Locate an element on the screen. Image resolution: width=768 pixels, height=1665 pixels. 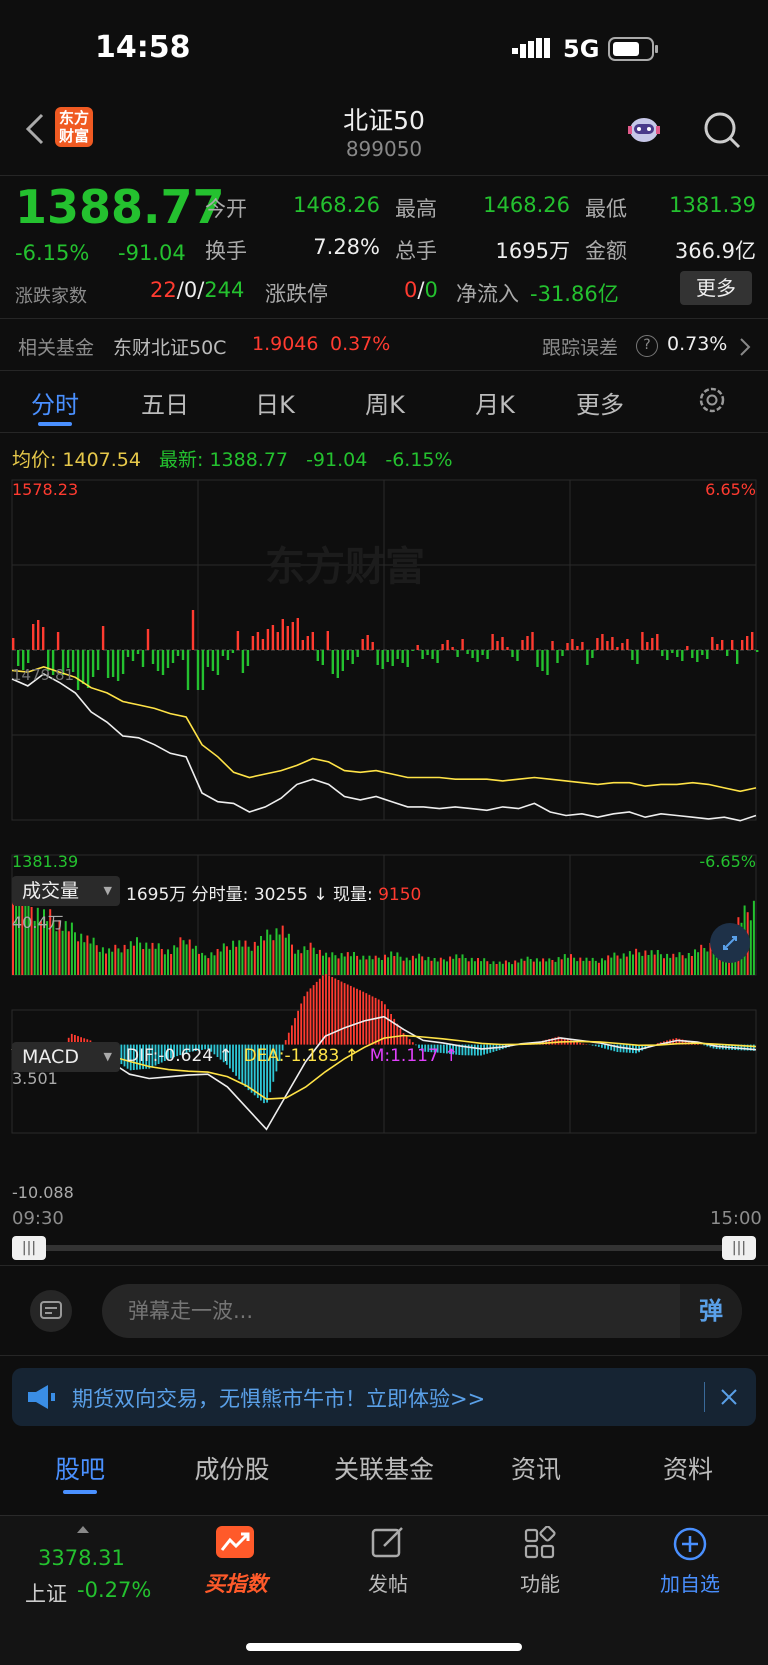
bottom-toolbar: 3378.31 上证 -0.27% 买指数 发帖 功能 加自选 is located at coordinates (384, 1590).